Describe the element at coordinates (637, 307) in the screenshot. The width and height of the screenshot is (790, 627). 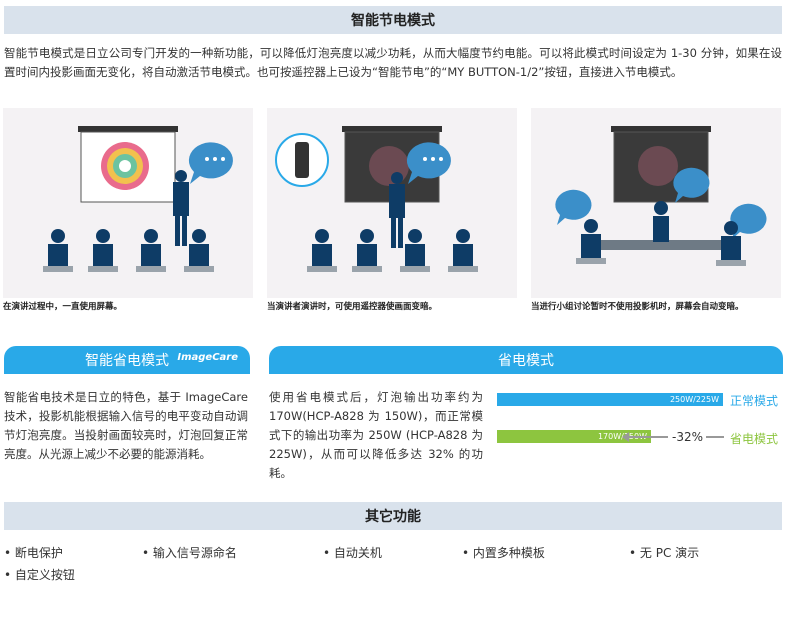
I see `caption-group-discussion: 当进行小组讨论暂时不使用投影机时，屏幕会自动变暗。` at that location.